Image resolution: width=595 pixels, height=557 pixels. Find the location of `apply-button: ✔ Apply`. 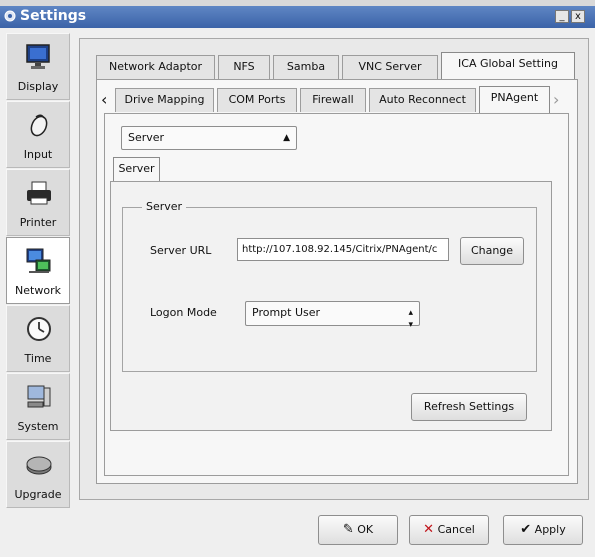

apply-button: ✔ Apply is located at coordinates (543, 530).